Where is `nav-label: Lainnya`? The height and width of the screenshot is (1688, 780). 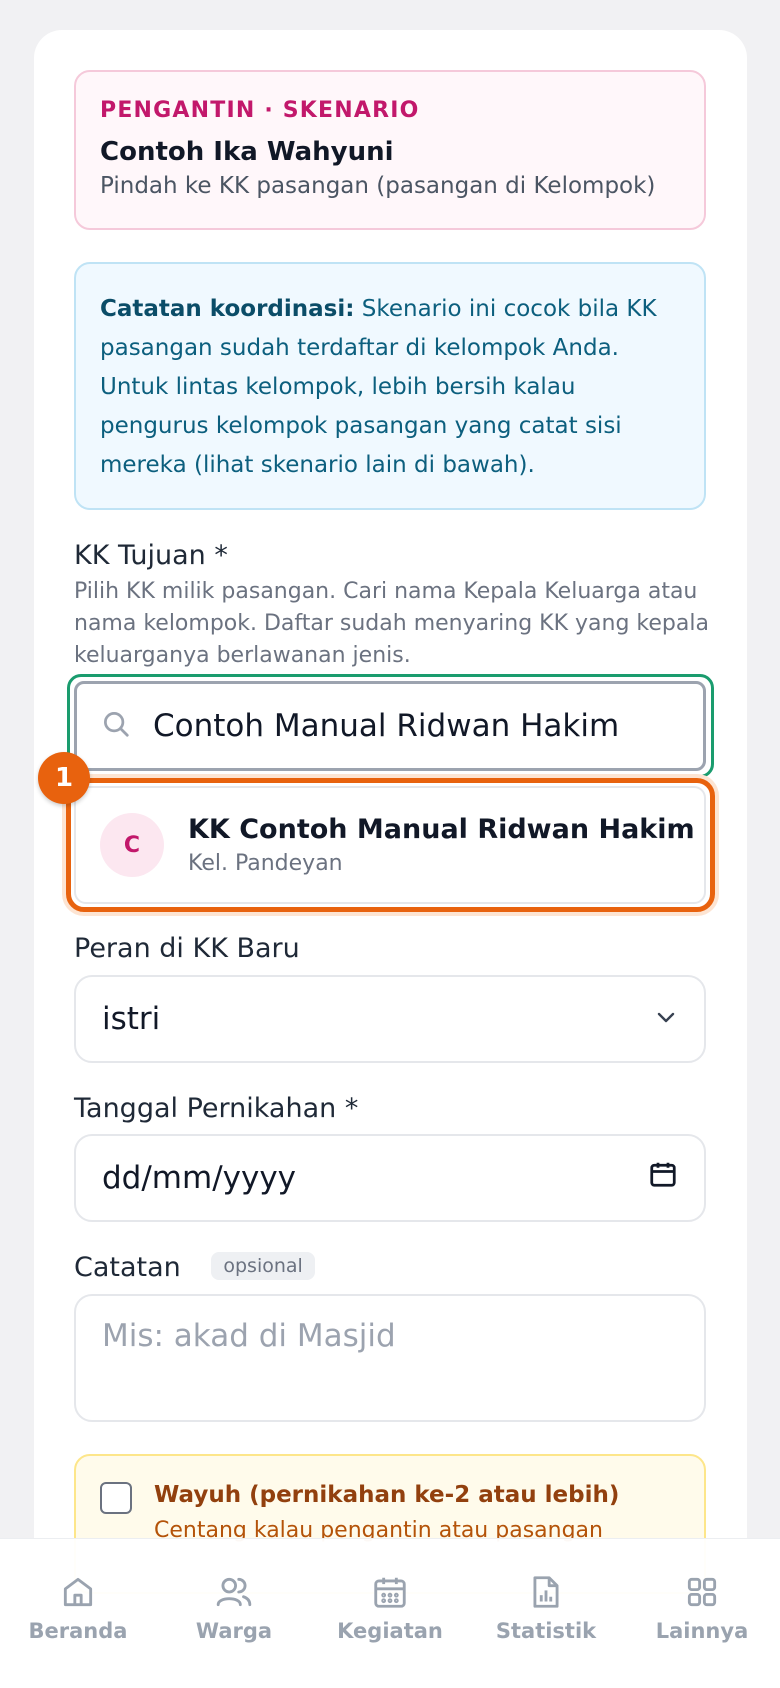 nav-label: Lainnya is located at coordinates (702, 1631).